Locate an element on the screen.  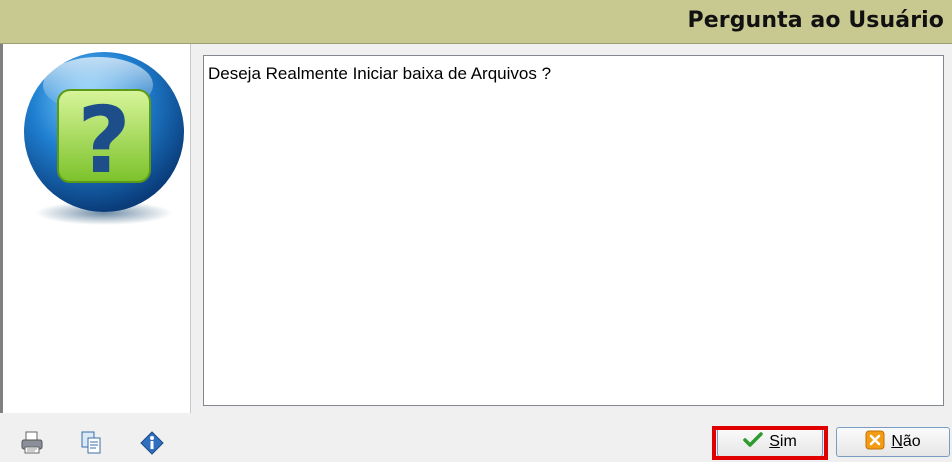
dialog-title: Pergunta ao Usuário is located at coordinates (815, 20).